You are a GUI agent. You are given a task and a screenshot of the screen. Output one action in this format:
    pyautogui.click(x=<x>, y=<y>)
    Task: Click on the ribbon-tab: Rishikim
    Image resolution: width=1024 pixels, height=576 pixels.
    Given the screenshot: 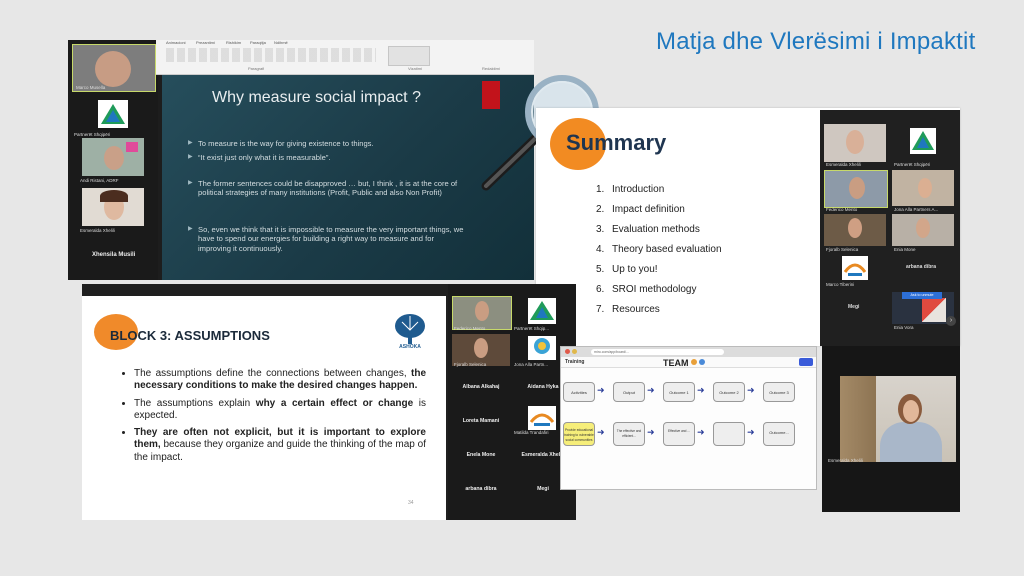 What is the action you would take?
    pyautogui.click(x=233, y=42)
    